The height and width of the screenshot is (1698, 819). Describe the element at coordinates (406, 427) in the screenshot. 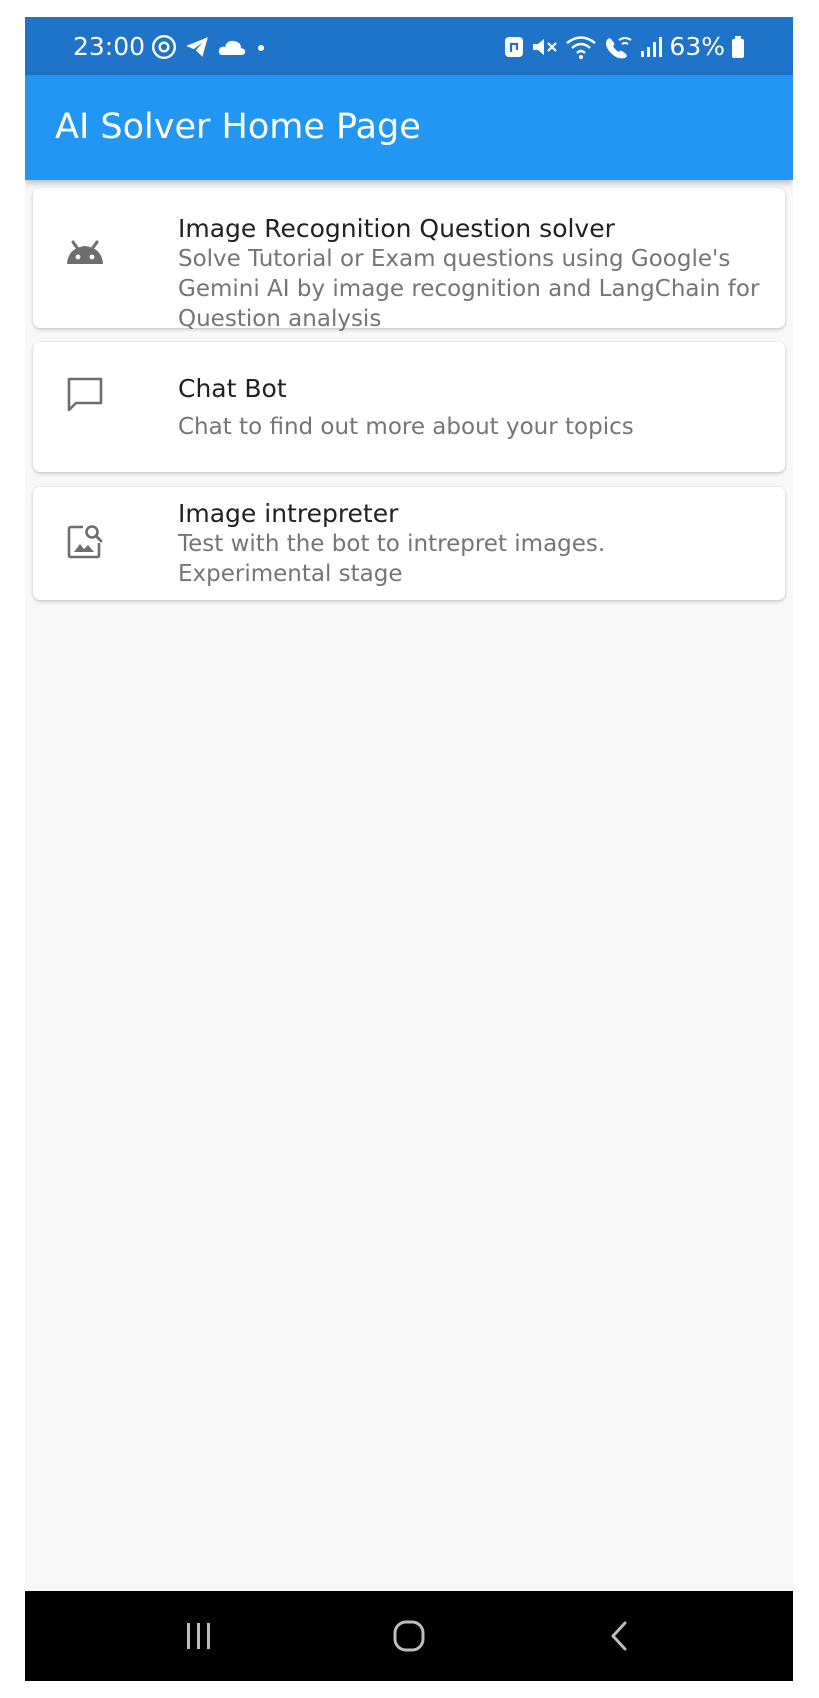

I see `menu-item-subtitle: Chat to find out more about your topics` at that location.